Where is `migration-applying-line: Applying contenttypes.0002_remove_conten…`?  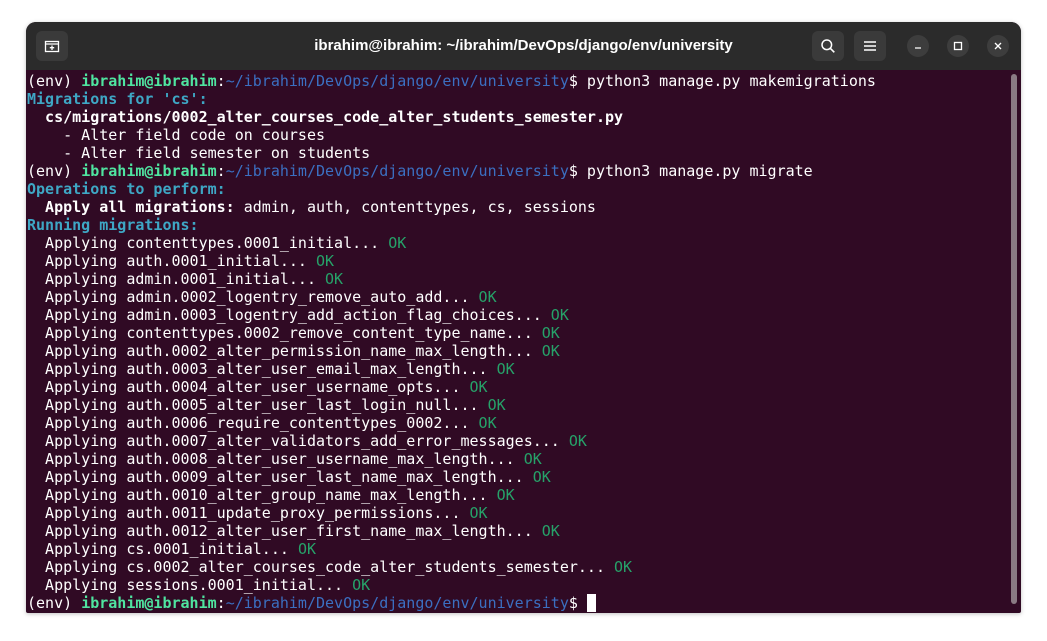 migration-applying-line: Applying contenttypes.0002_remove_conten… is located at coordinates (293, 333).